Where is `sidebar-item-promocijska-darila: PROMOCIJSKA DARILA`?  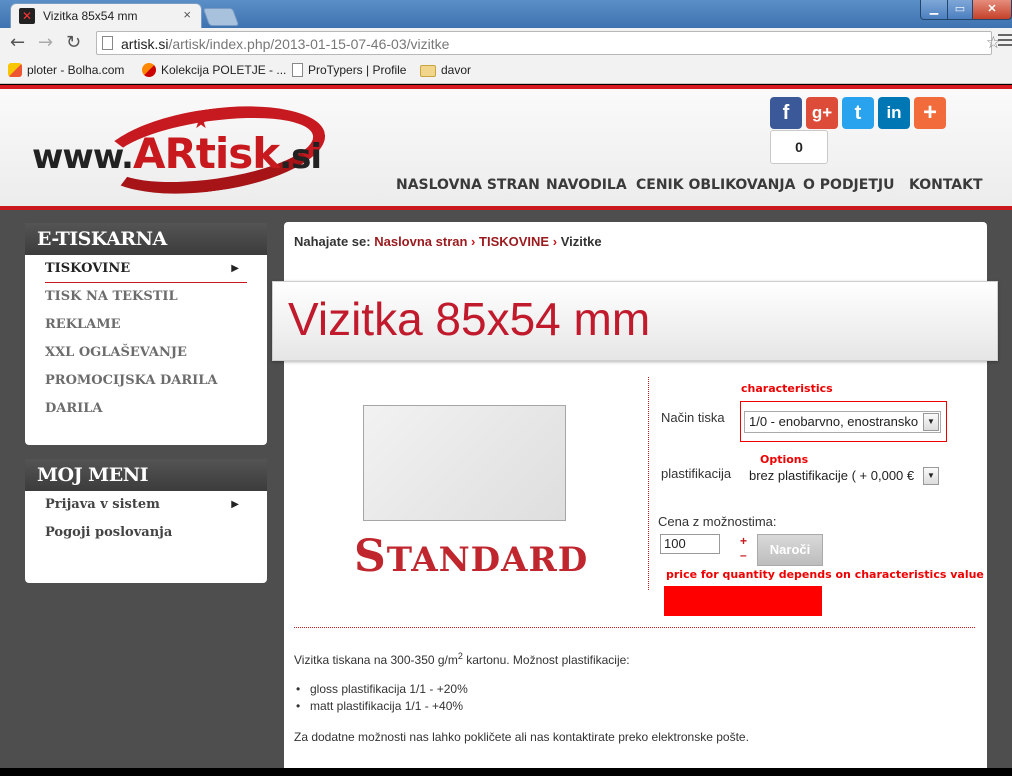
sidebar-item-promocijska-darila: PROMOCIJSKA DARILA is located at coordinates (146, 381).